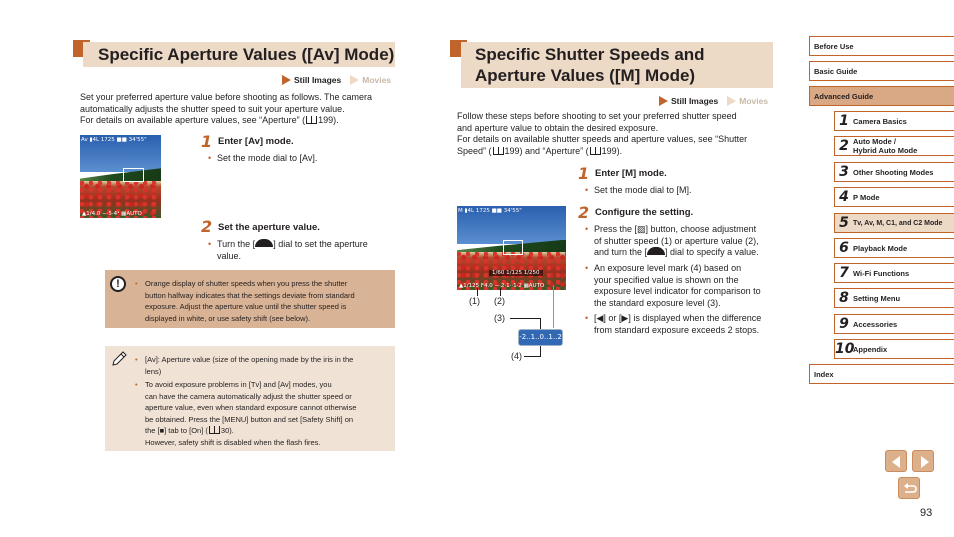  Describe the element at coordinates (229, 255) in the screenshot. I see `bullet-text: value.` at that location.